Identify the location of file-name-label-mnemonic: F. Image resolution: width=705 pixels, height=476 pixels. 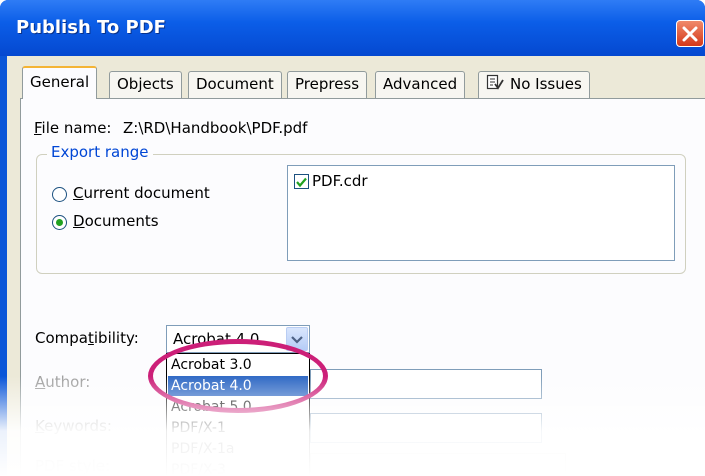
(38, 128).